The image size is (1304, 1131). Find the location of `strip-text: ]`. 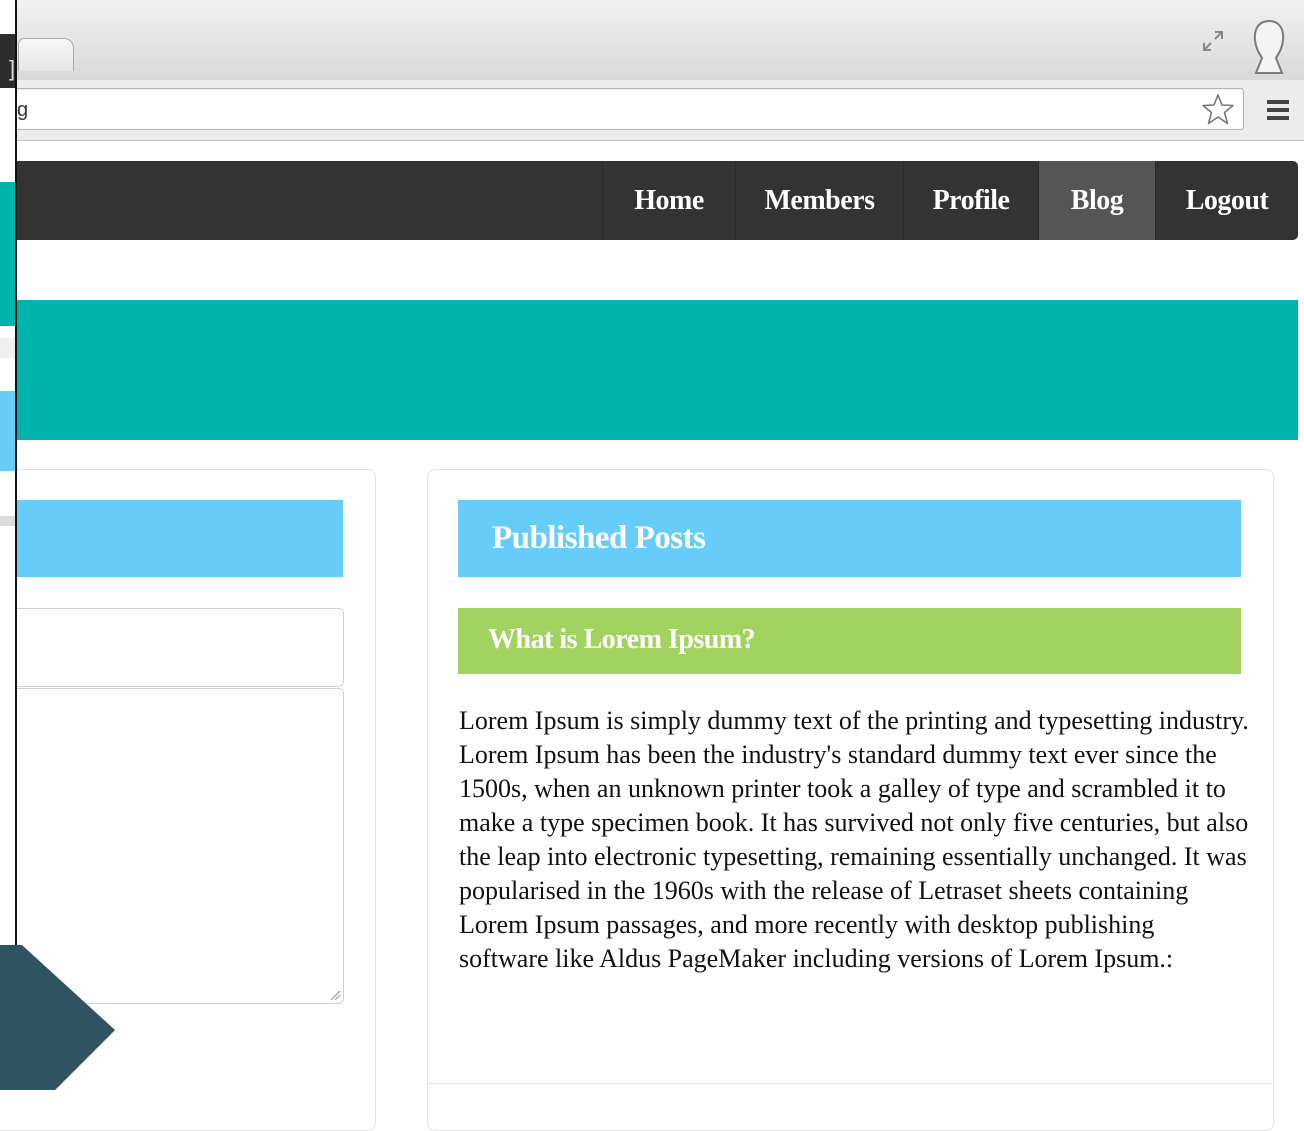

strip-text: ] is located at coordinates (12, 68).